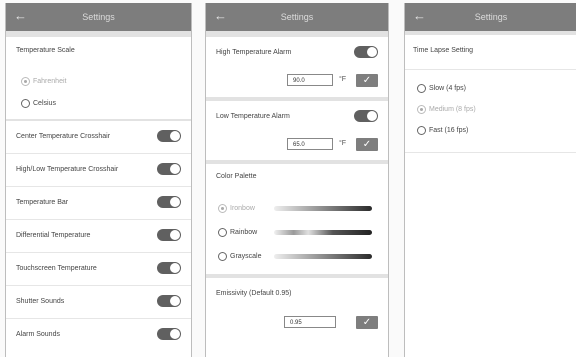  Describe the element at coordinates (169, 136) in the screenshot. I see `center-crosshair-toggle` at that location.